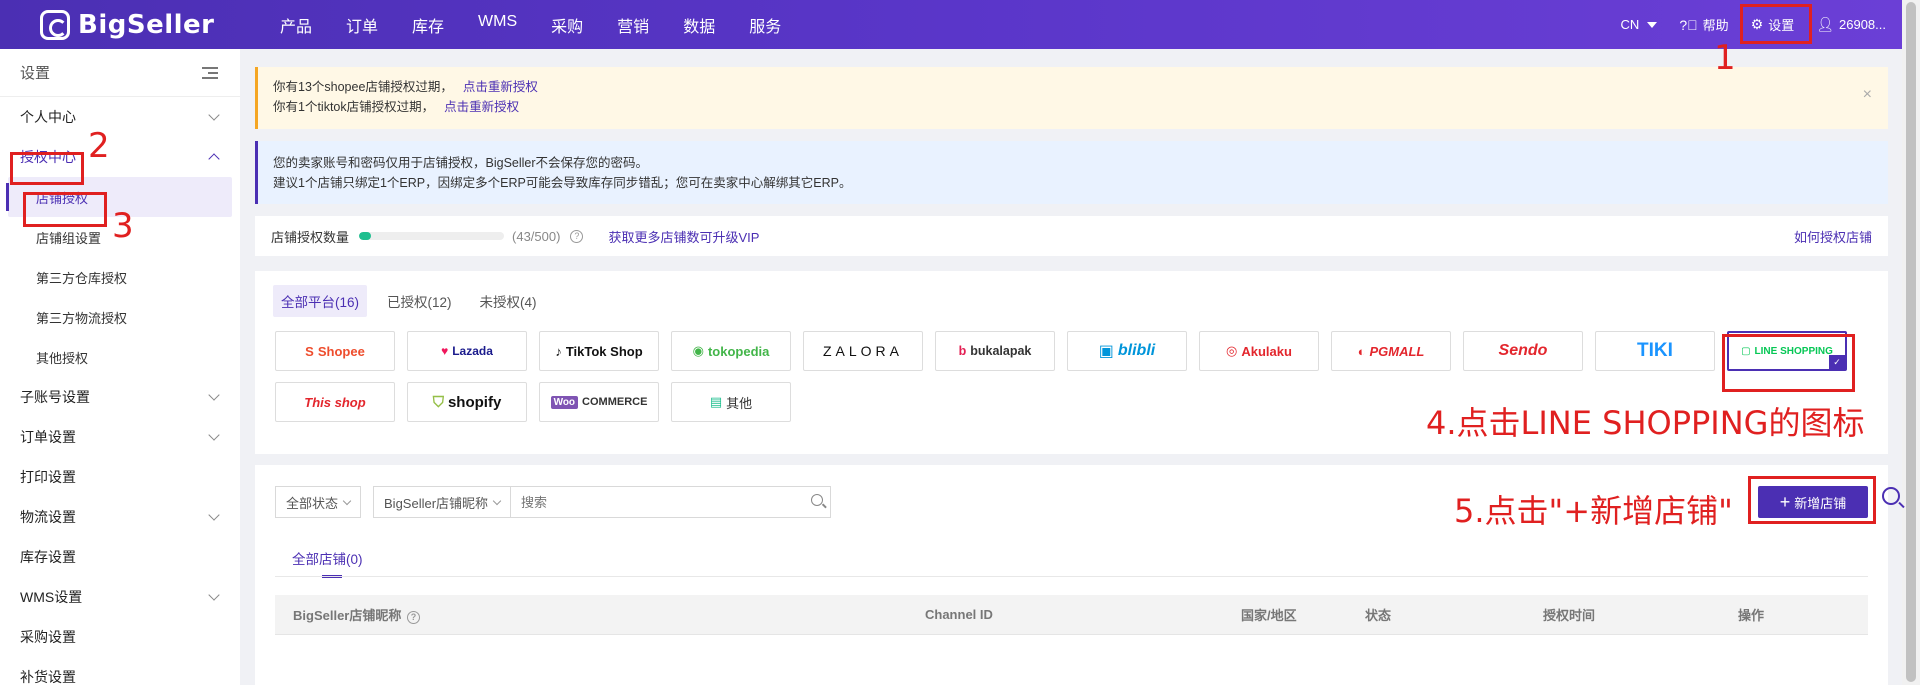 The image size is (1920, 685). I want to click on platform-blibli: ▣ blibli, so click(1127, 351).